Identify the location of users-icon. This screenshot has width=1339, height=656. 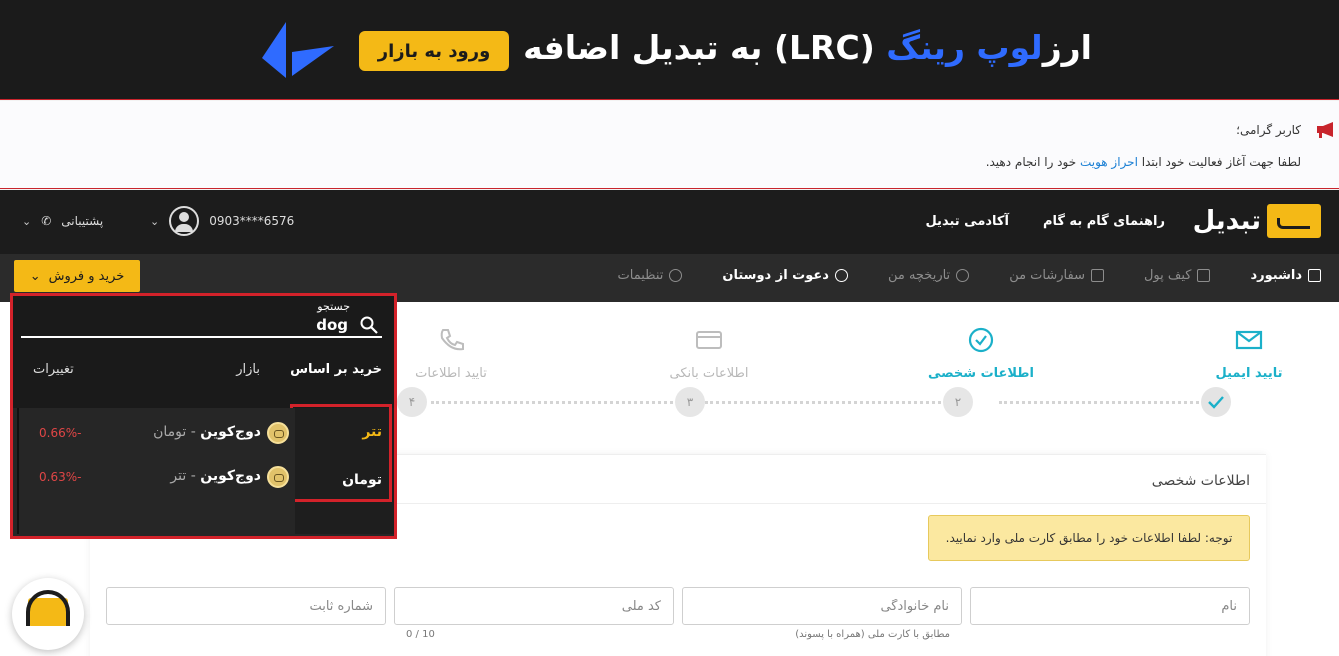
(841, 275).